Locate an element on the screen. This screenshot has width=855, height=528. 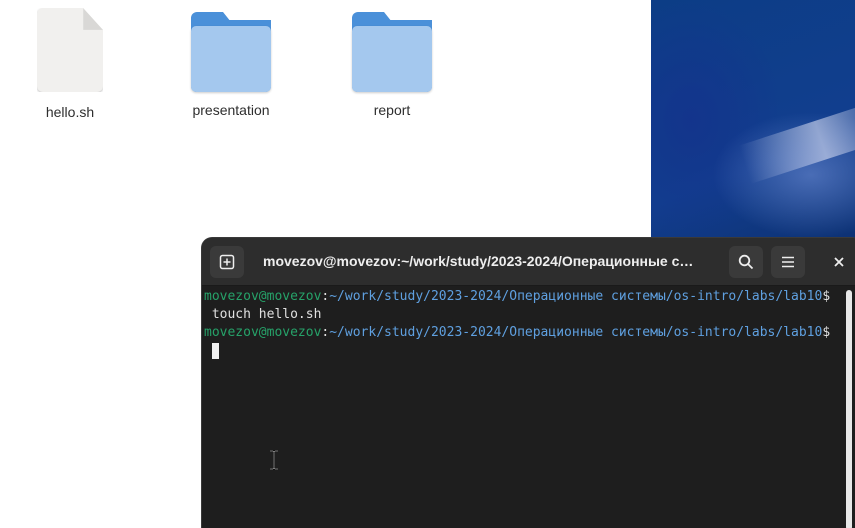
file-name: presentation is located at coordinates (231, 110).